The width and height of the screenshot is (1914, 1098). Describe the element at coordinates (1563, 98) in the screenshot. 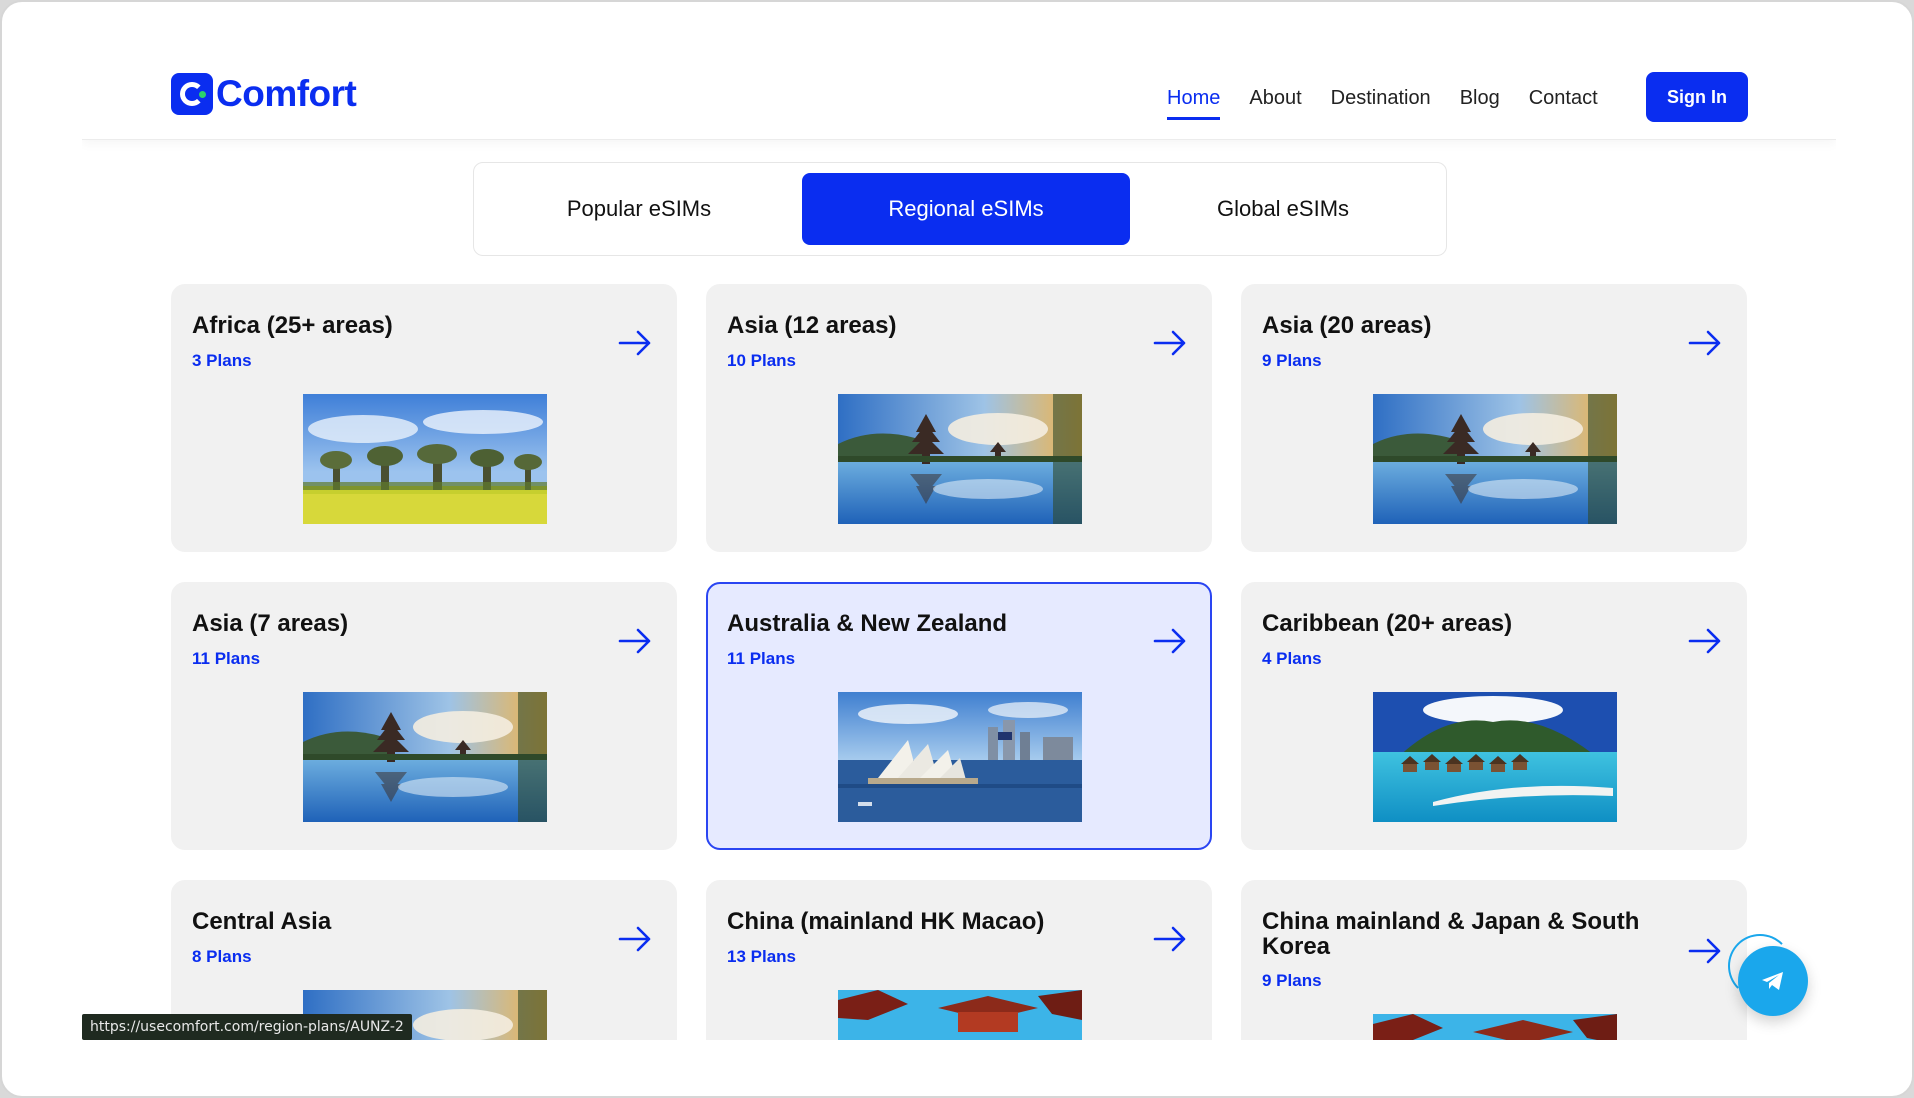

I see `nav-contact: Contact` at that location.